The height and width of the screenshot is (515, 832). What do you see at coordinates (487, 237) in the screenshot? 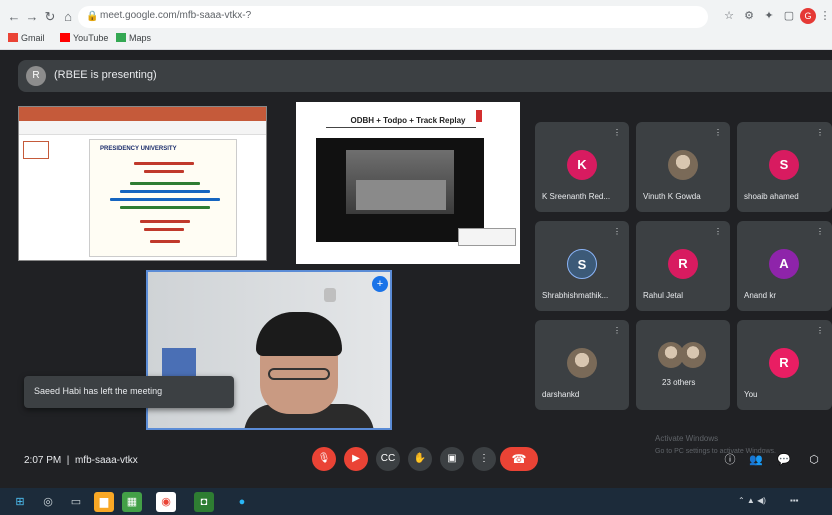
I see `slide-caption-box` at bounding box center [487, 237].